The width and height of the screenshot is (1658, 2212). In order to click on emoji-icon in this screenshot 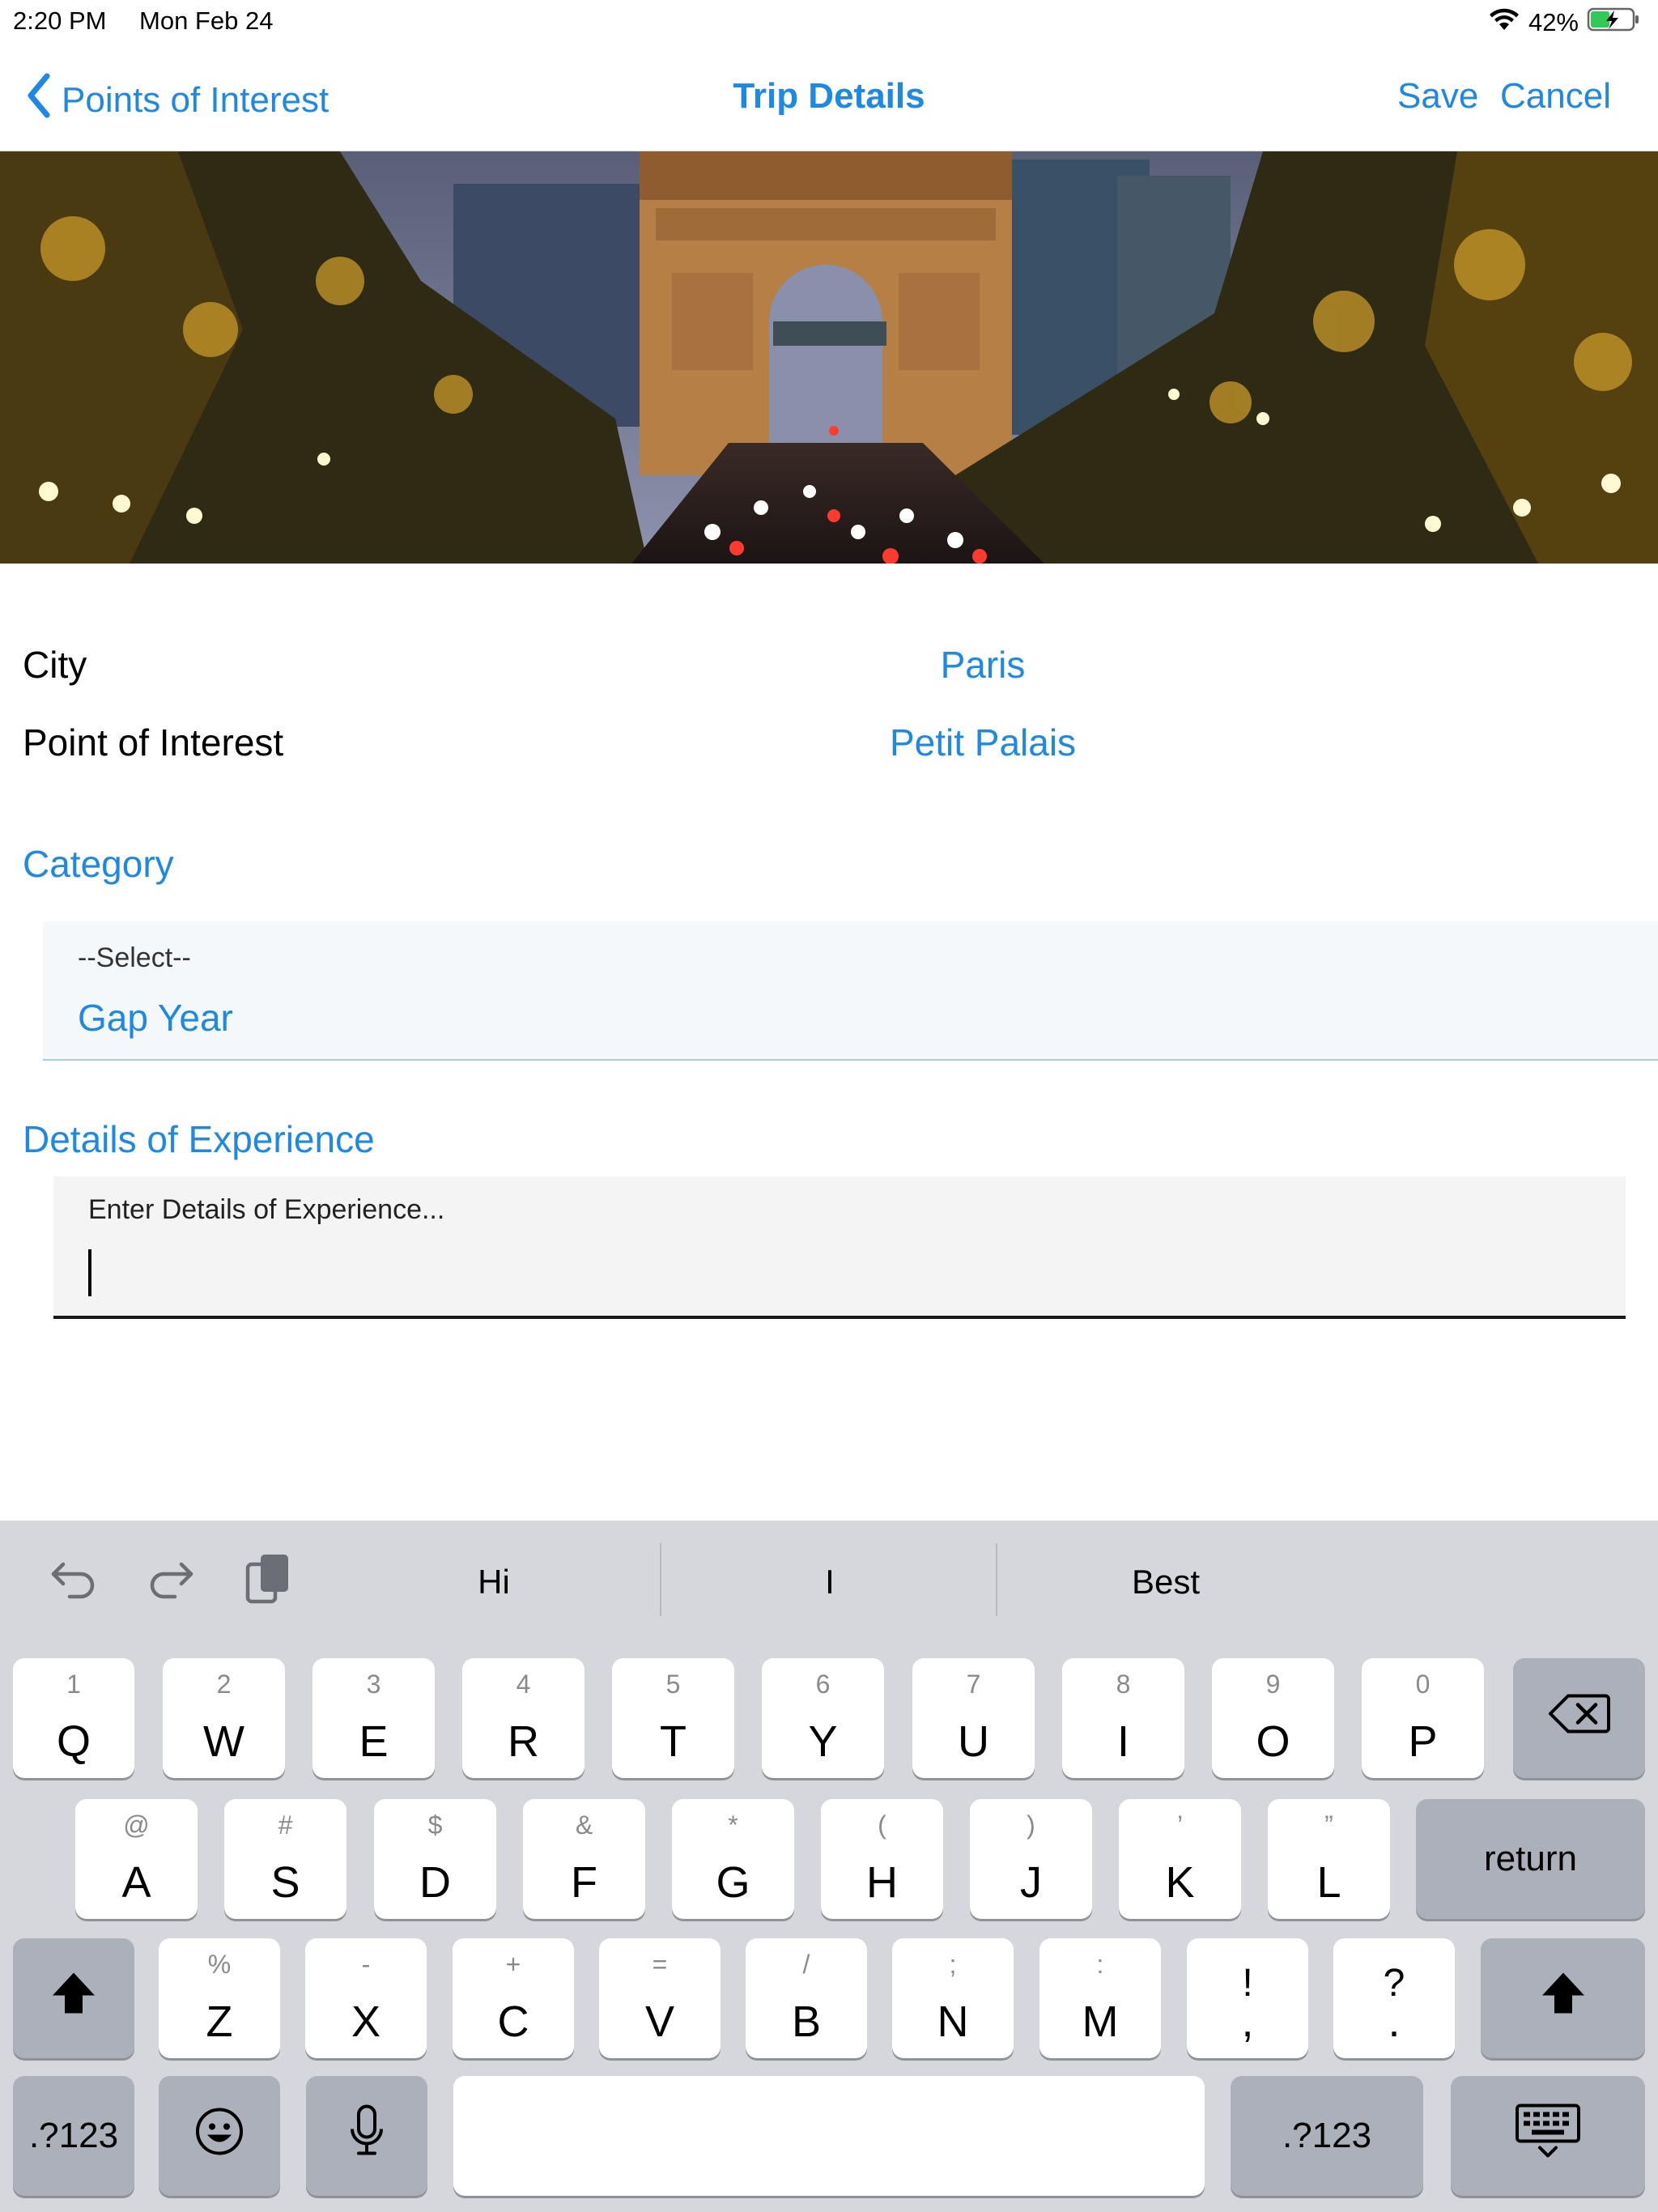, I will do `click(219, 2136)`.